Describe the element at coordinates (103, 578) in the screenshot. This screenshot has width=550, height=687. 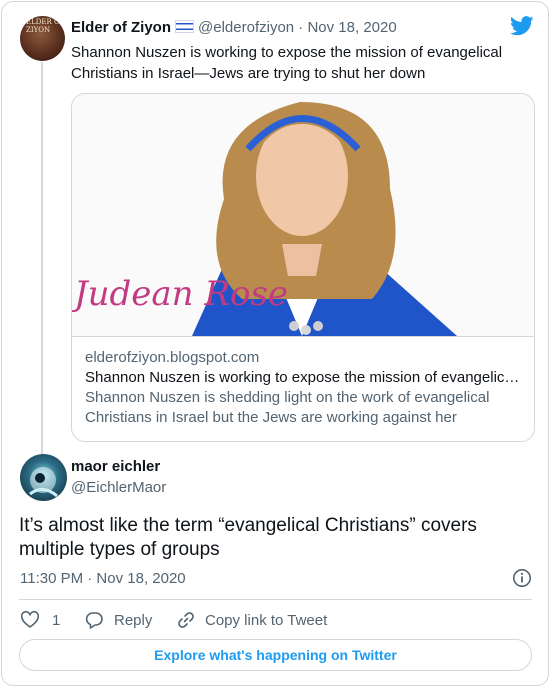
I see `tweet-timestamp: 11:30 PM · Nov 18, 2020` at that location.